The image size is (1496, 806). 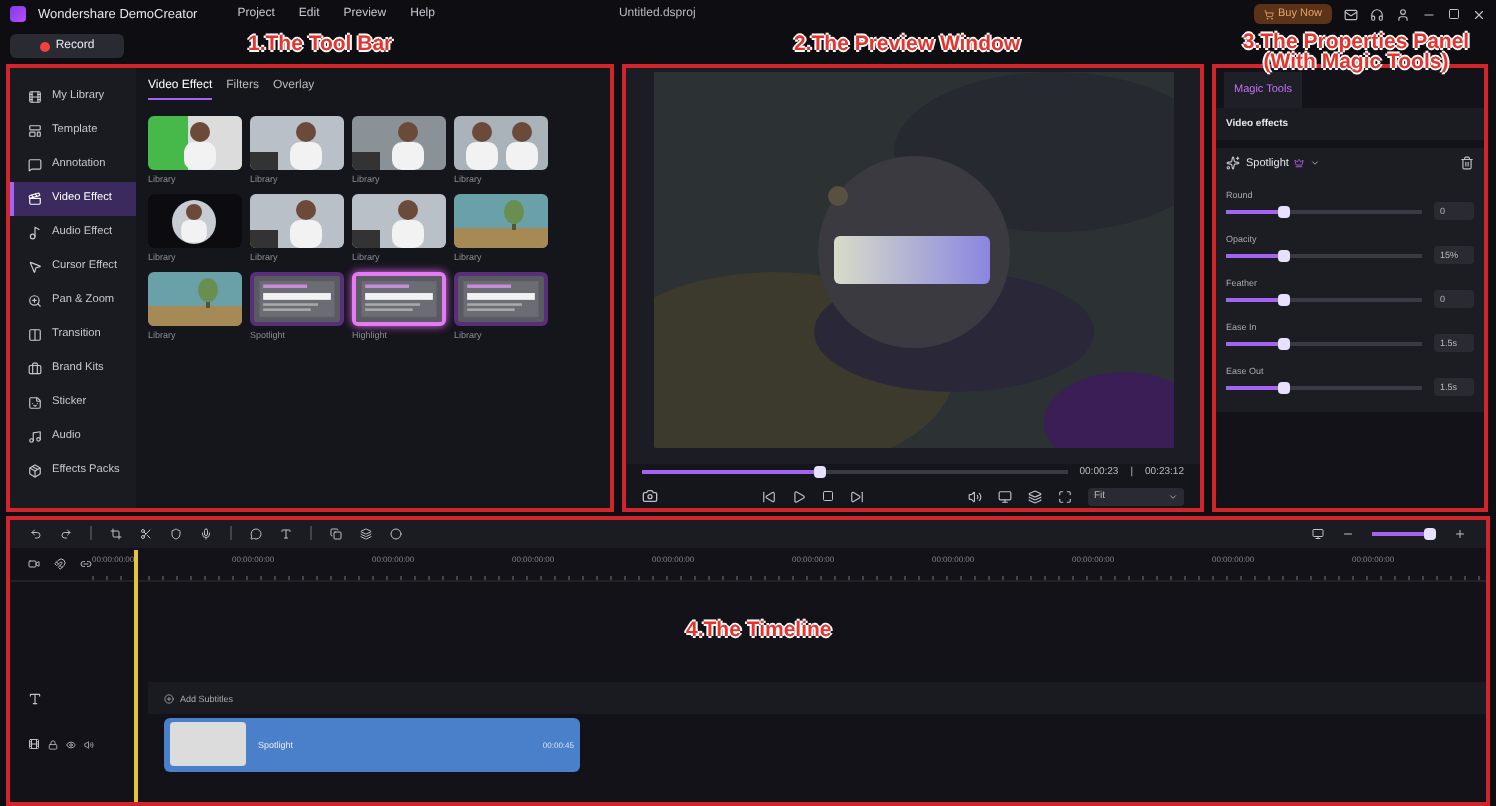 I want to click on crown-icon, so click(x=1299, y=163).